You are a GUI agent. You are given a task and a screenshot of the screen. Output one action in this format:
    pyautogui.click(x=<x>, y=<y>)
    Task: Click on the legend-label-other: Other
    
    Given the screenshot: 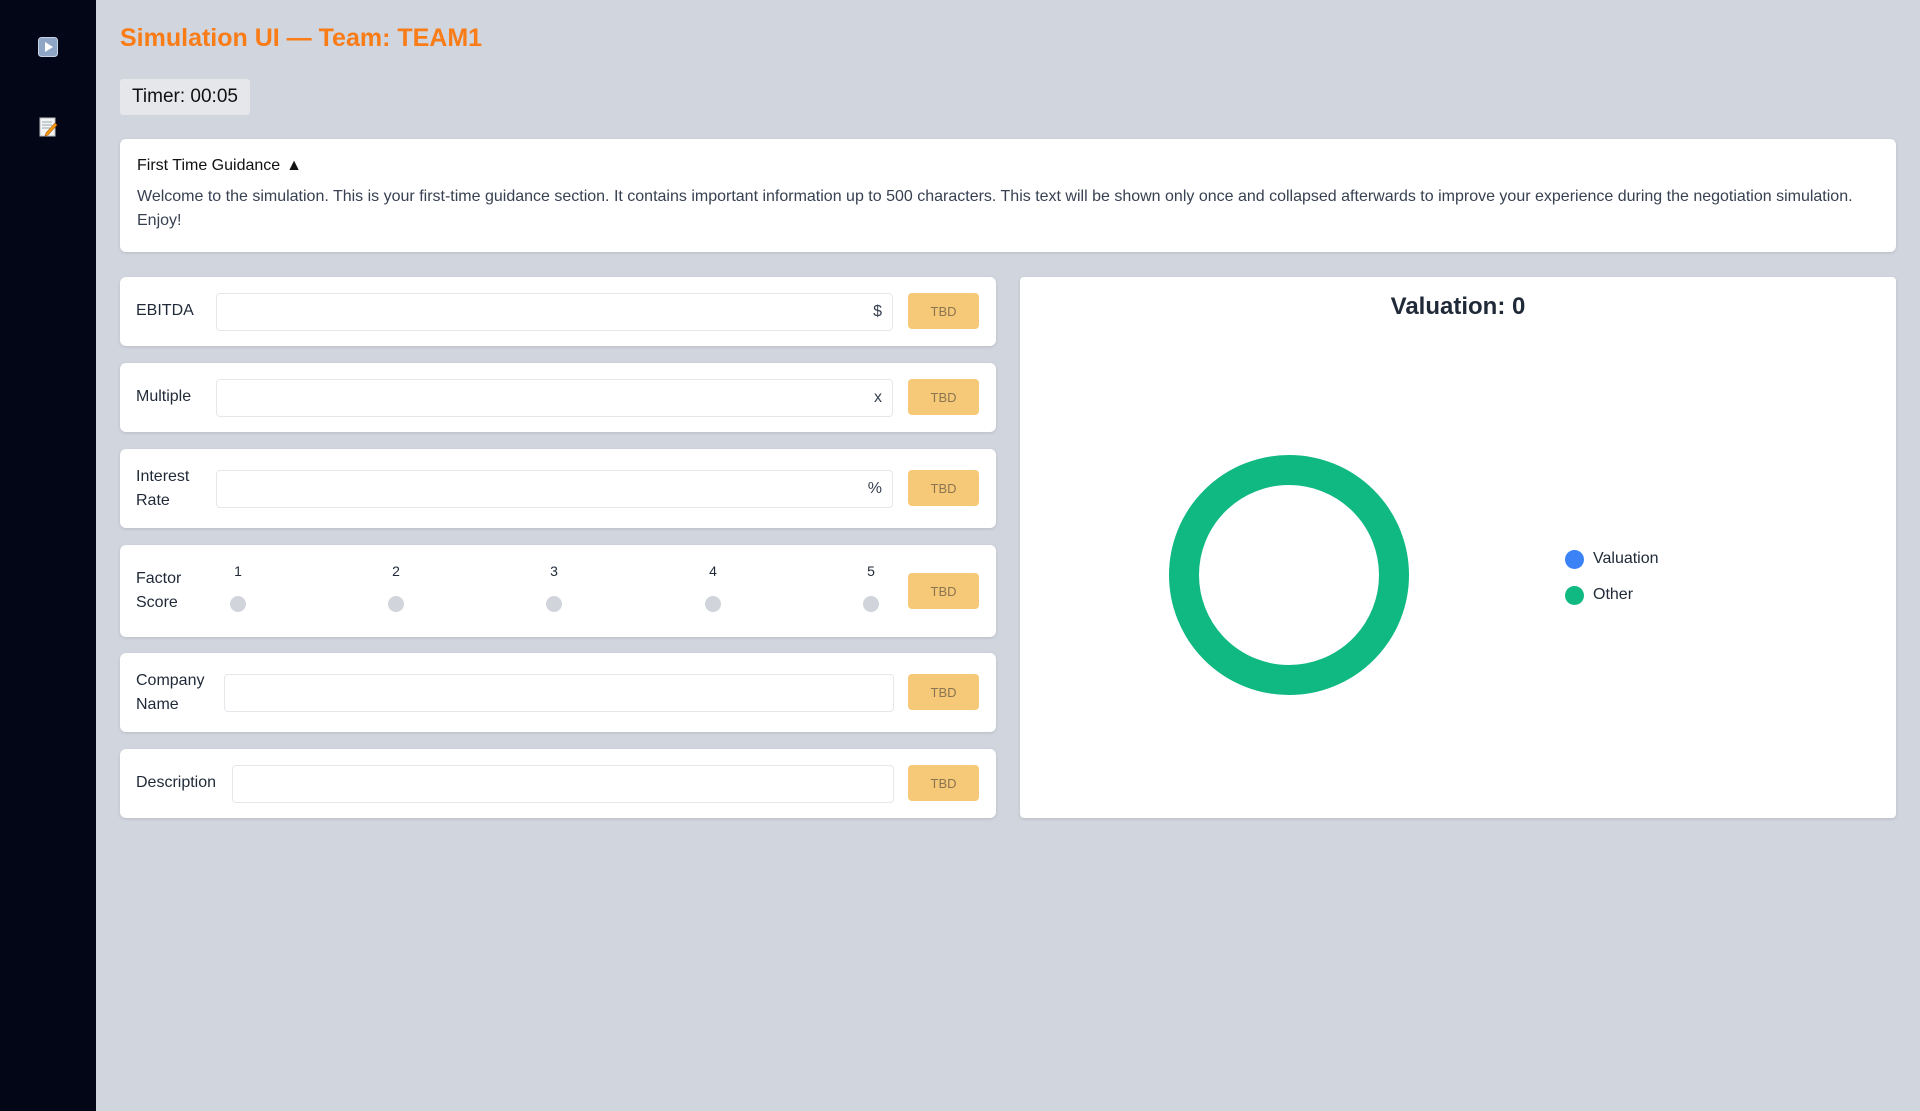 What is the action you would take?
    pyautogui.click(x=1613, y=594)
    